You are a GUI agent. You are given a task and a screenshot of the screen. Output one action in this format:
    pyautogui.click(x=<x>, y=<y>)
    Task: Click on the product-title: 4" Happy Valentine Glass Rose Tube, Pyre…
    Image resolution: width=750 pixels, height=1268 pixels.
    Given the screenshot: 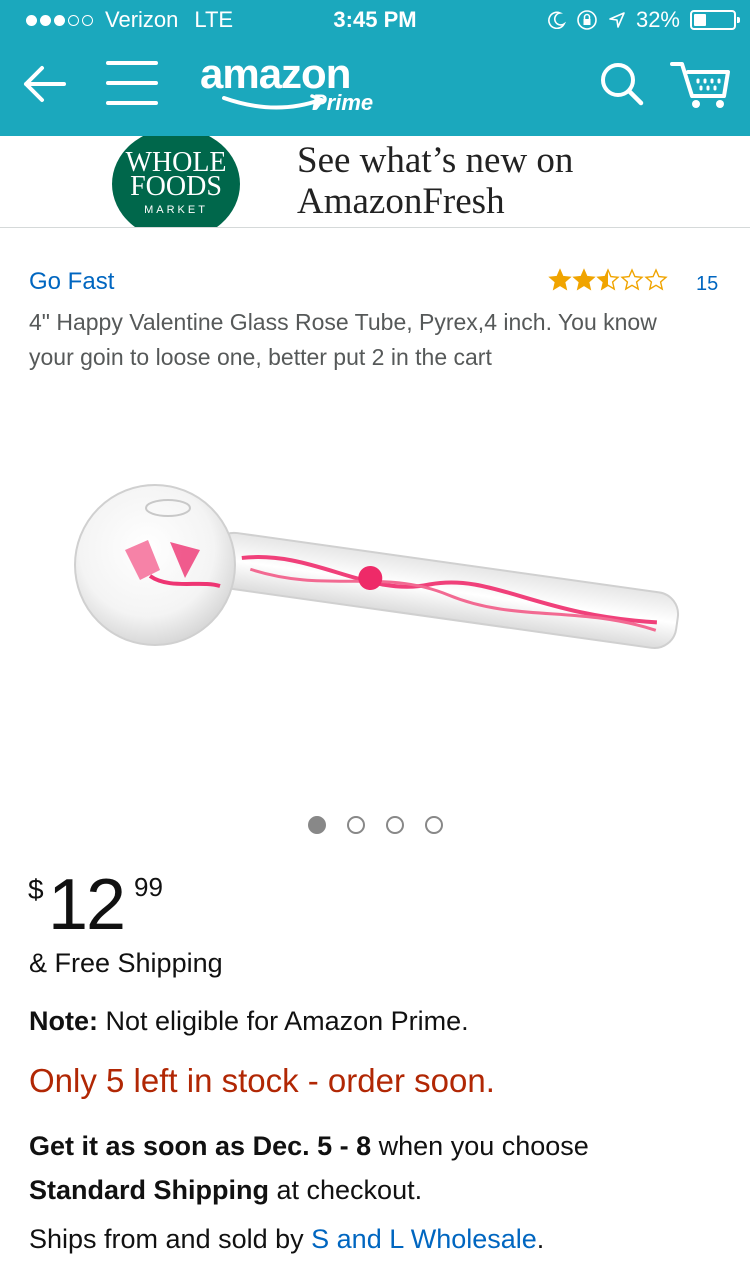 What is the action you would take?
    pyautogui.click(x=343, y=339)
    